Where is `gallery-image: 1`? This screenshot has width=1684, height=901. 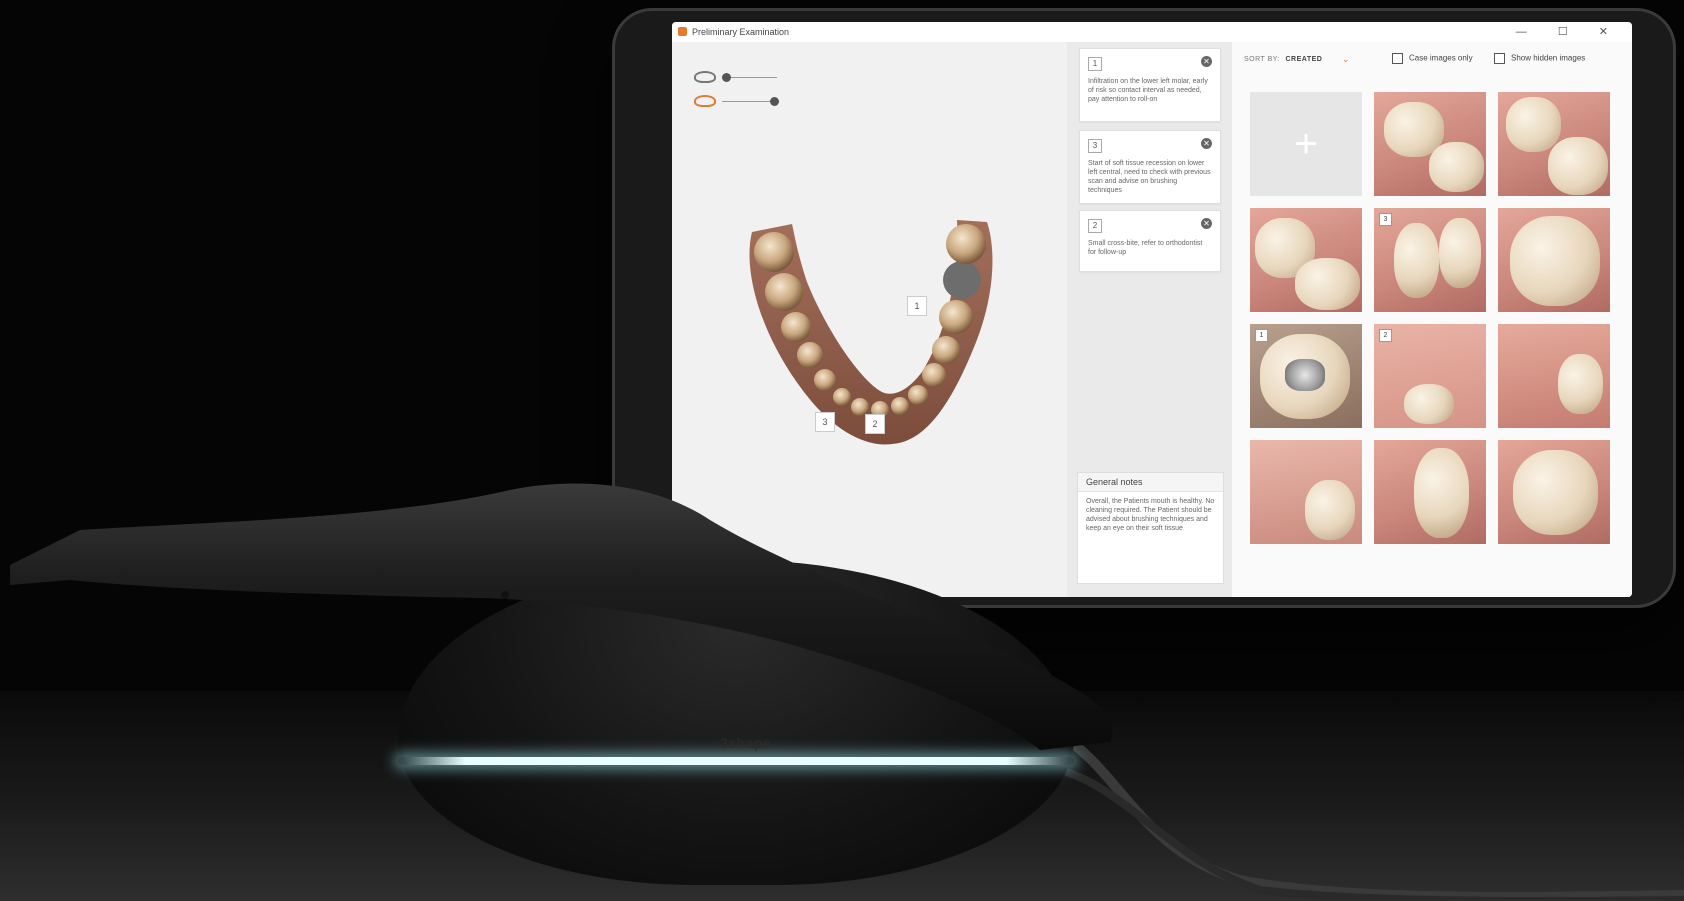 gallery-image: 1 is located at coordinates (1306, 376).